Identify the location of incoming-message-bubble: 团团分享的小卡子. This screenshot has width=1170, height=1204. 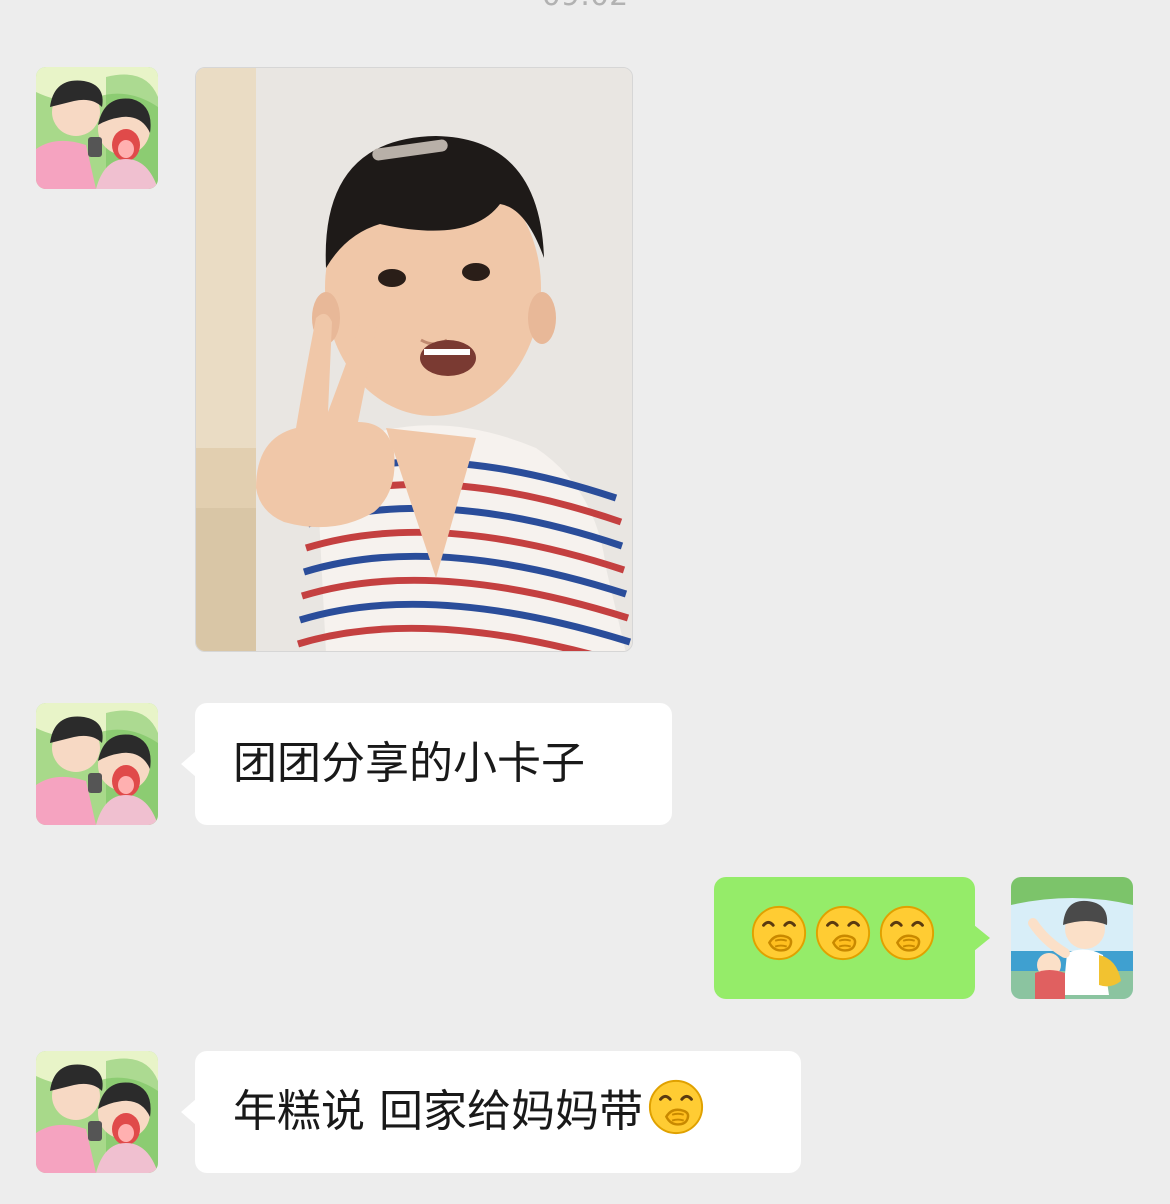
(426, 764).